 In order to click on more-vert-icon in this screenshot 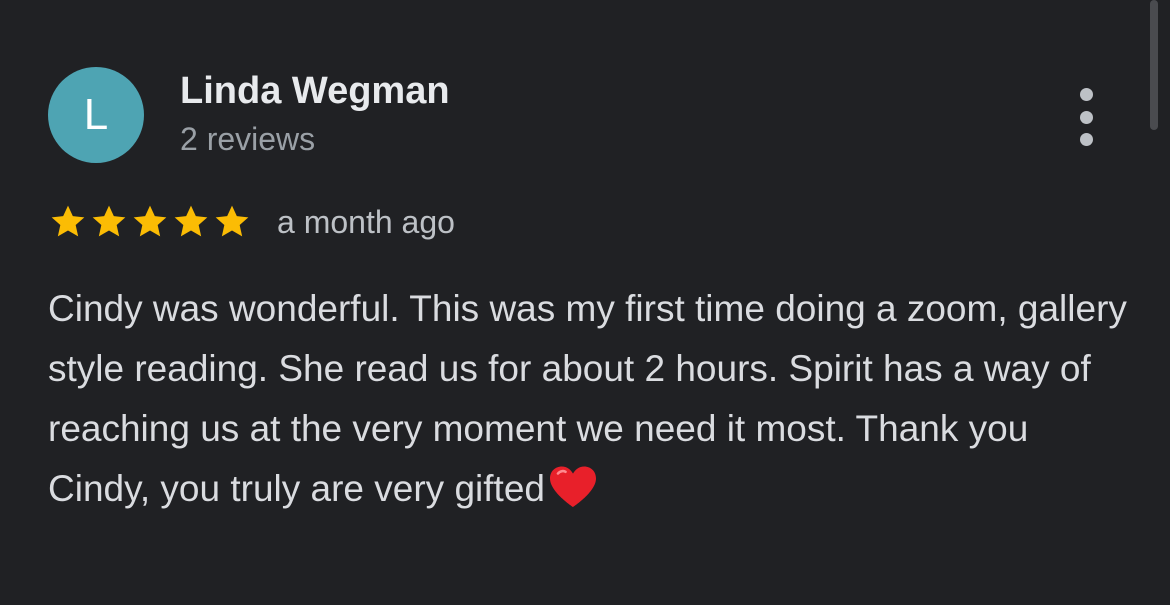, I will do `click(1086, 94)`.